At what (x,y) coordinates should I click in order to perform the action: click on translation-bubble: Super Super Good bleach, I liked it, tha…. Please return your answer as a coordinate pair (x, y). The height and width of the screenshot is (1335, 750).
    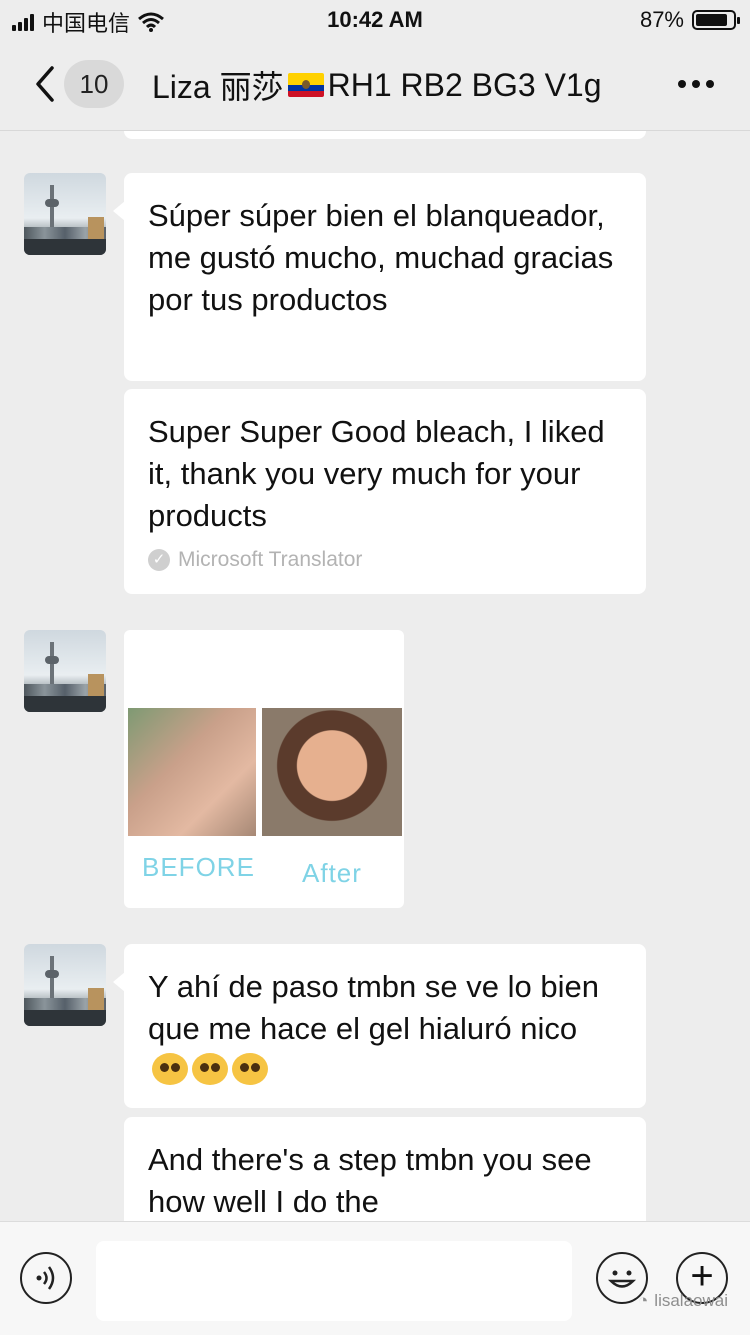
    Looking at the image, I should click on (385, 491).